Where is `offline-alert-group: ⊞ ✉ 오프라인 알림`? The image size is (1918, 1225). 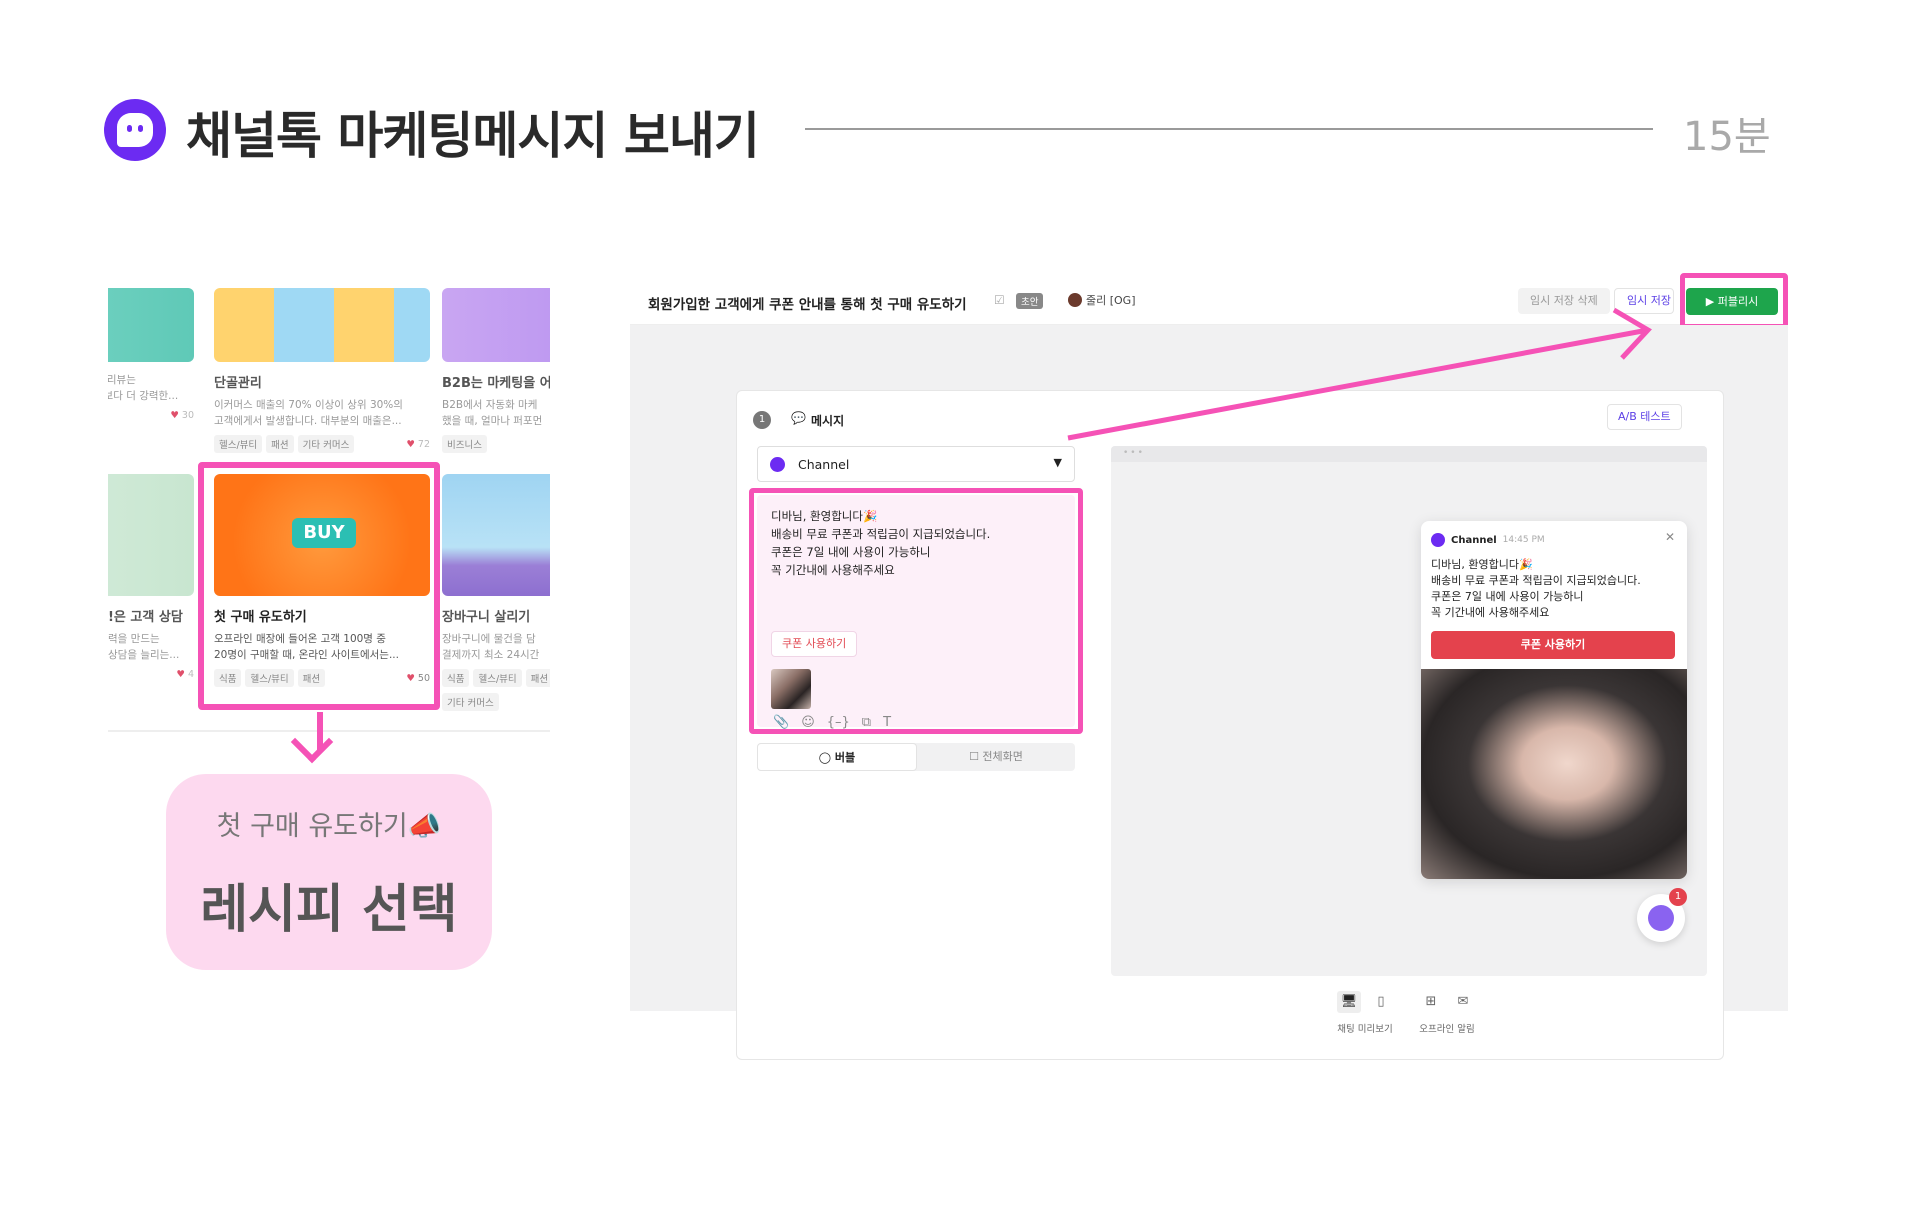 offline-alert-group: ⊞ ✉ 오프라인 알림 is located at coordinates (1447, 1013).